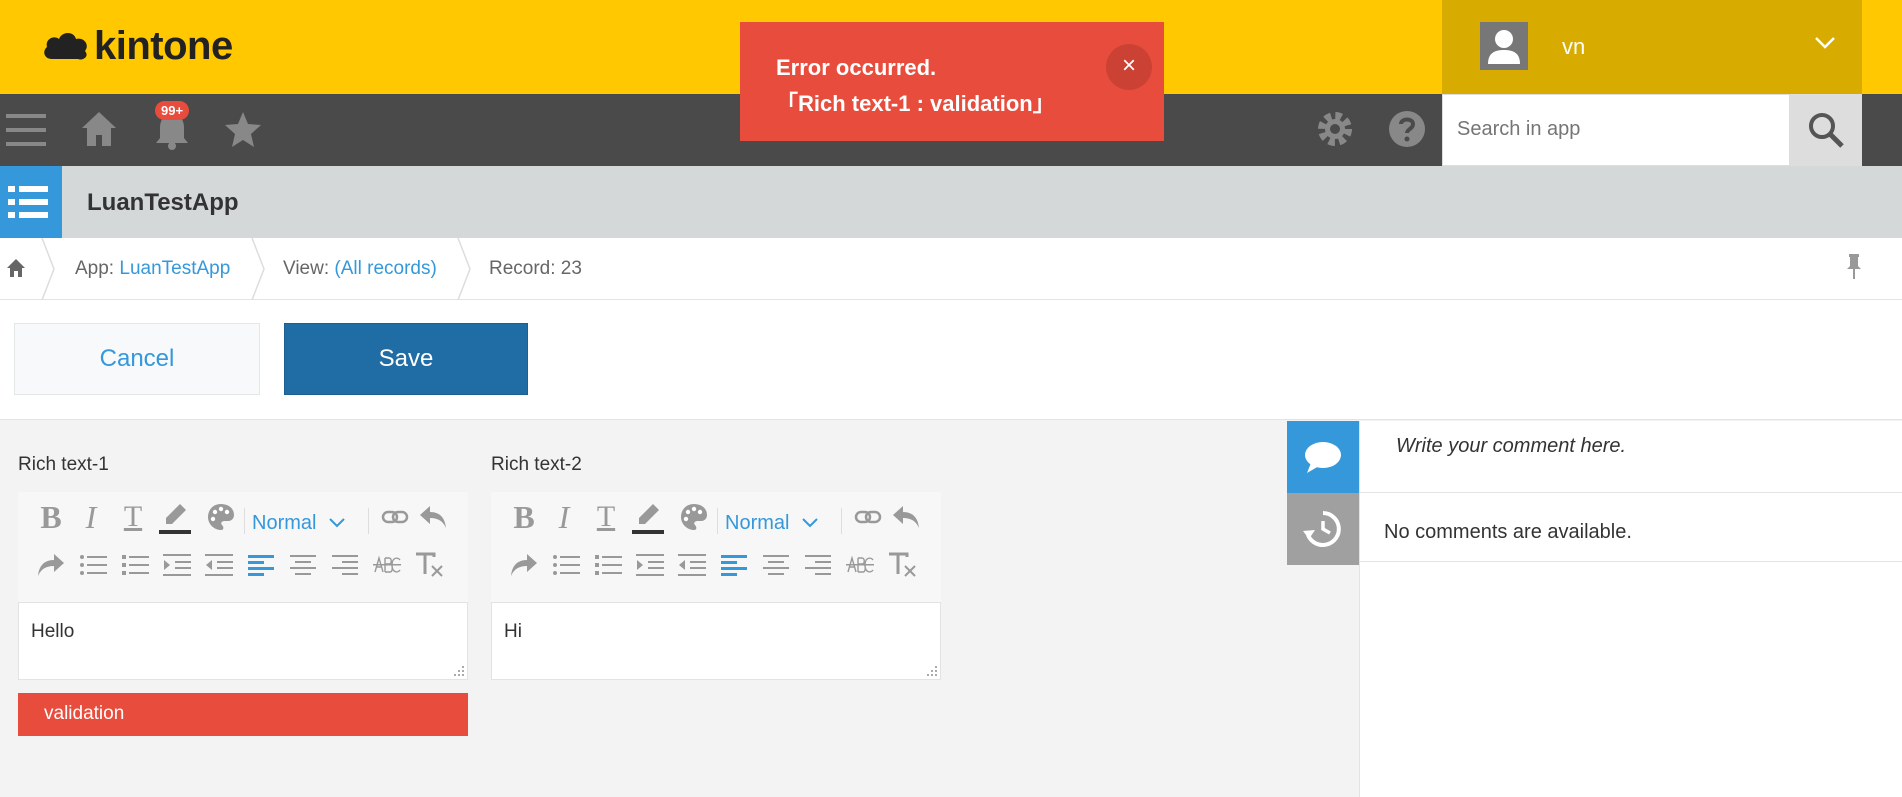 The image size is (1902, 797). What do you see at coordinates (856, 67) in the screenshot?
I see `error-title: Error occurred.` at bounding box center [856, 67].